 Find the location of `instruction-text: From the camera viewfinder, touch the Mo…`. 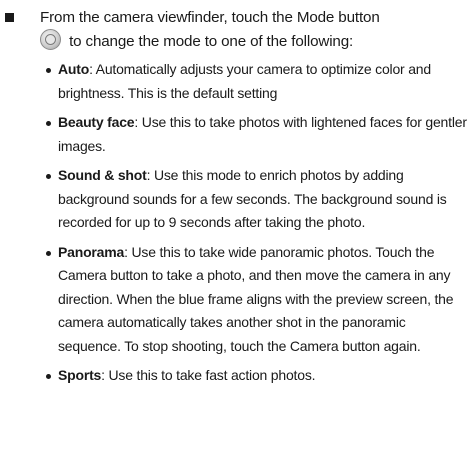

instruction-text: From the camera viewfinder, touch the Mo… is located at coordinates (255, 29).